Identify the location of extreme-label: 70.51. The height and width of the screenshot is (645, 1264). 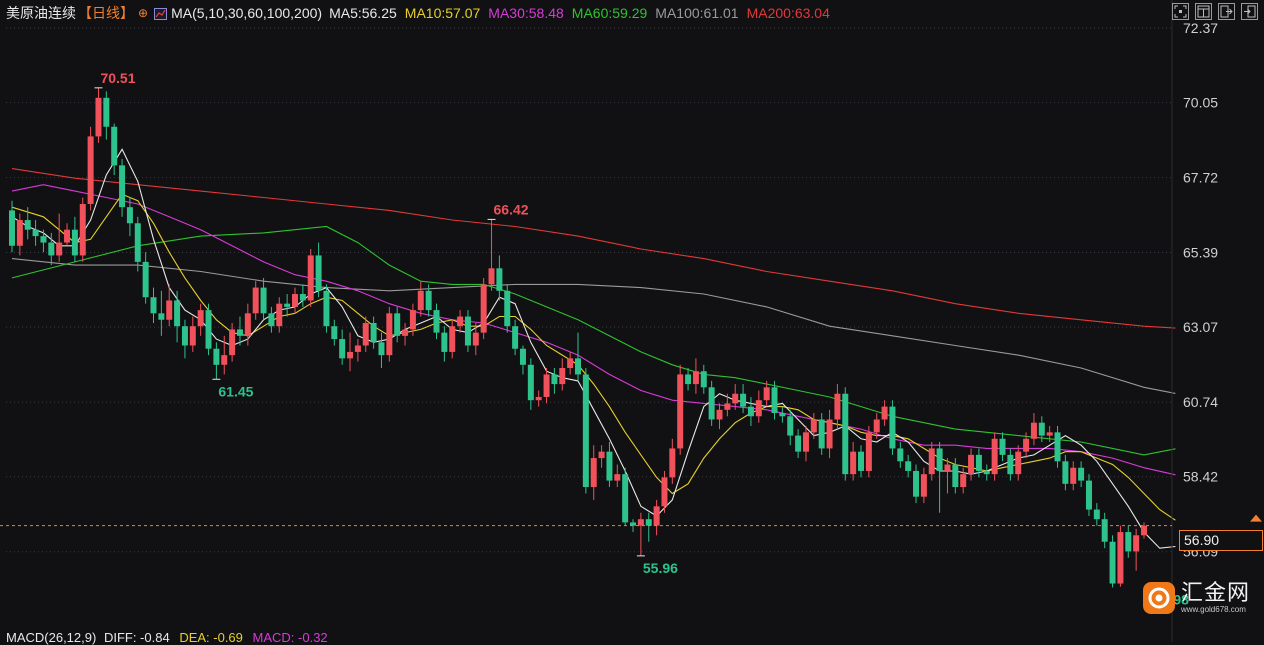
(117, 78).